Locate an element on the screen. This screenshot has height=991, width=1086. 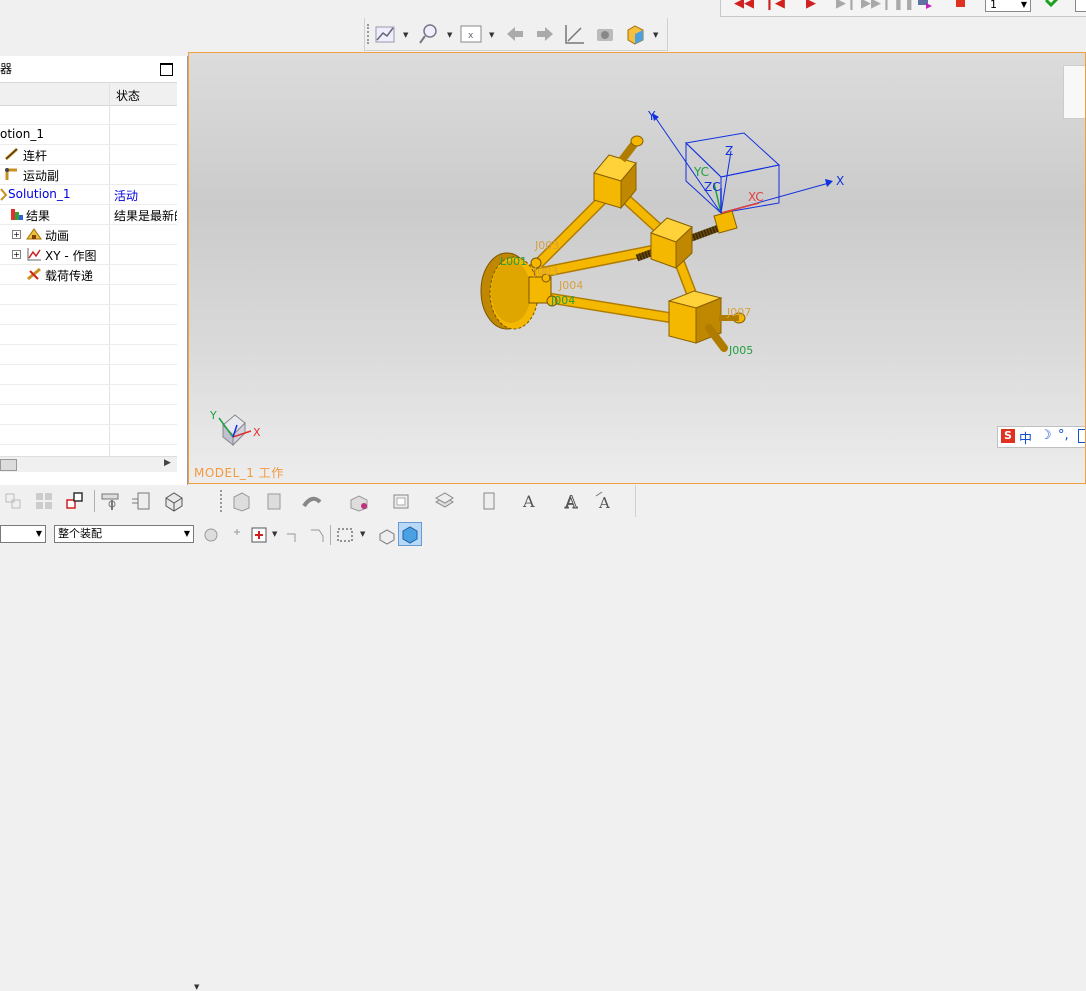
tree-row-motion: otion_1 is located at coordinates (88, 134).